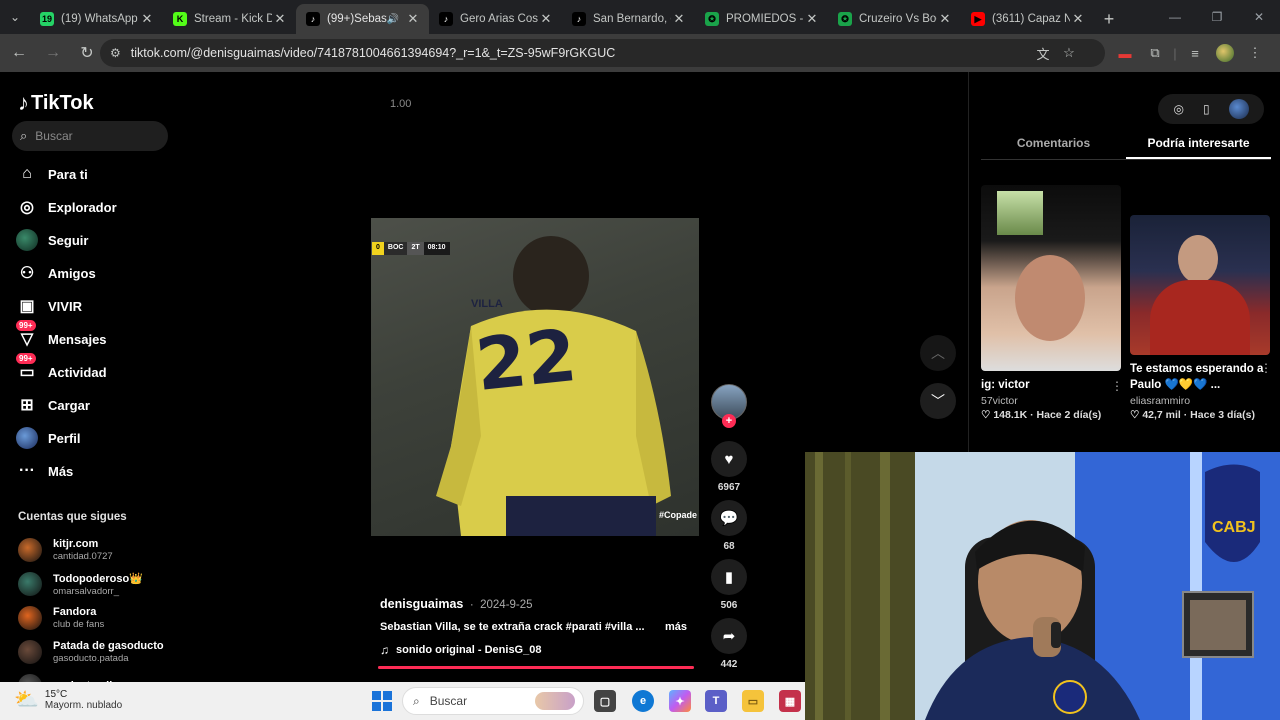  Describe the element at coordinates (716, 701) in the screenshot. I see `teams-icon: T` at that location.